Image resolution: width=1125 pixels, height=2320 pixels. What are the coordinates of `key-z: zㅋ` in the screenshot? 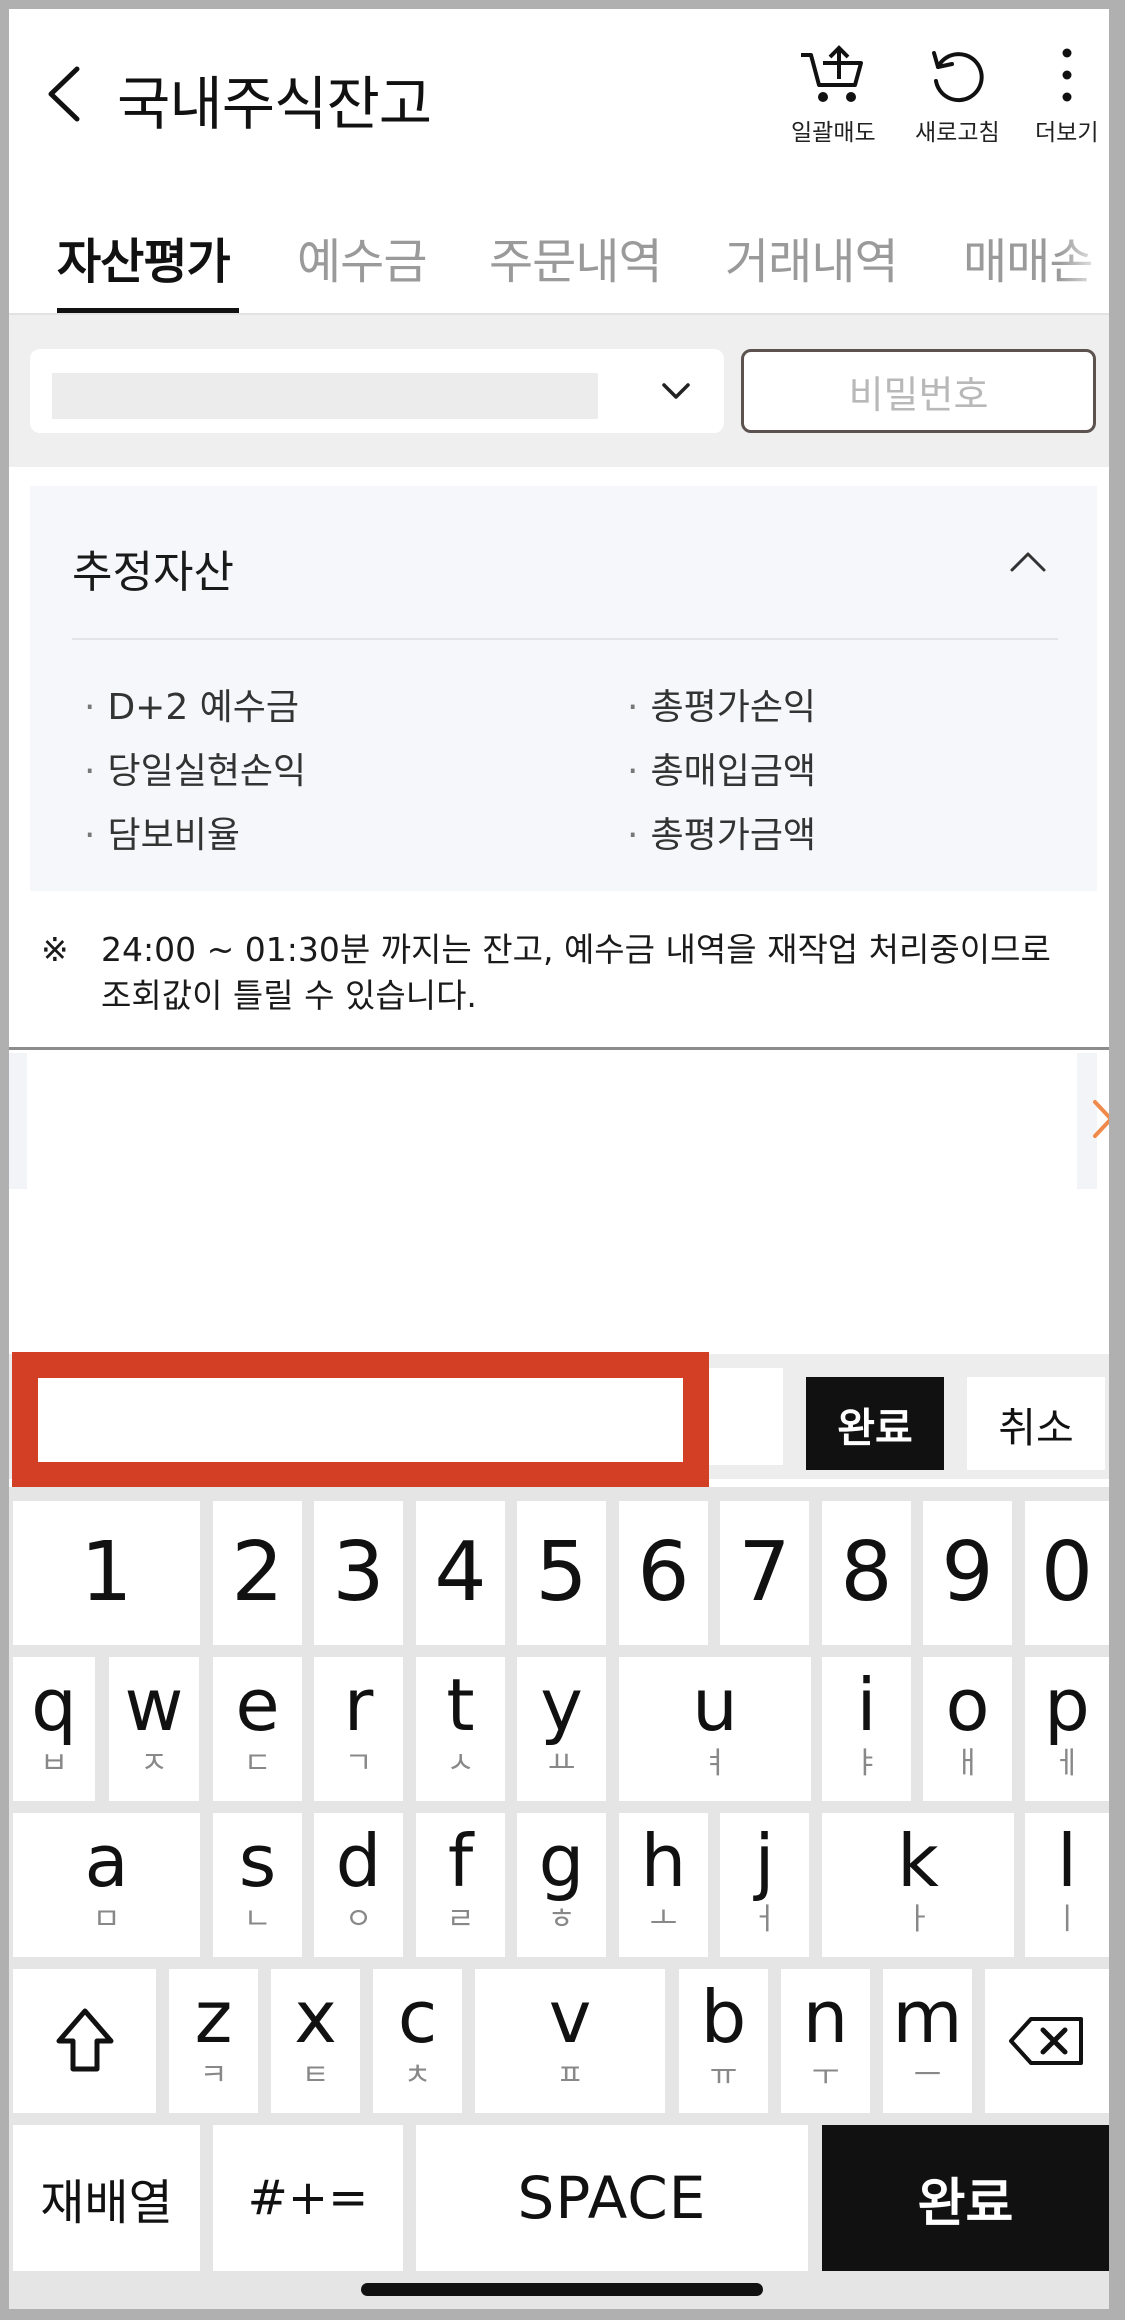 It's located at (213, 2041).